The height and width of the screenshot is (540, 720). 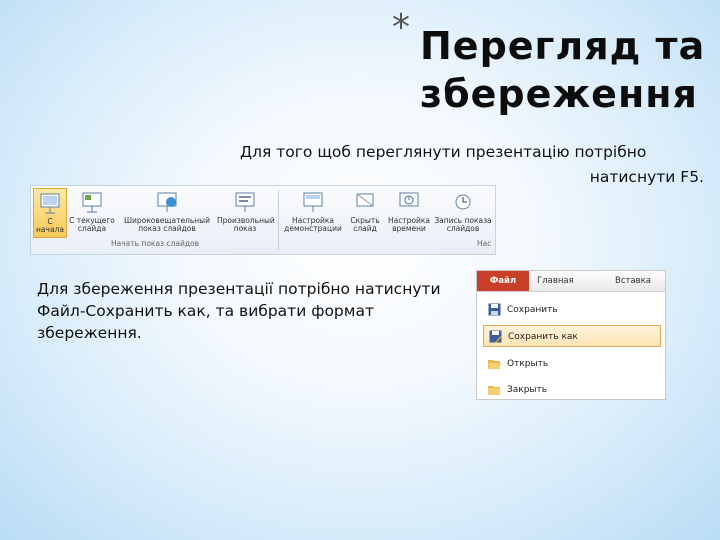 I want to click on ribbon-hide-slide-button: Скрыть слайд, so click(x=365, y=213).